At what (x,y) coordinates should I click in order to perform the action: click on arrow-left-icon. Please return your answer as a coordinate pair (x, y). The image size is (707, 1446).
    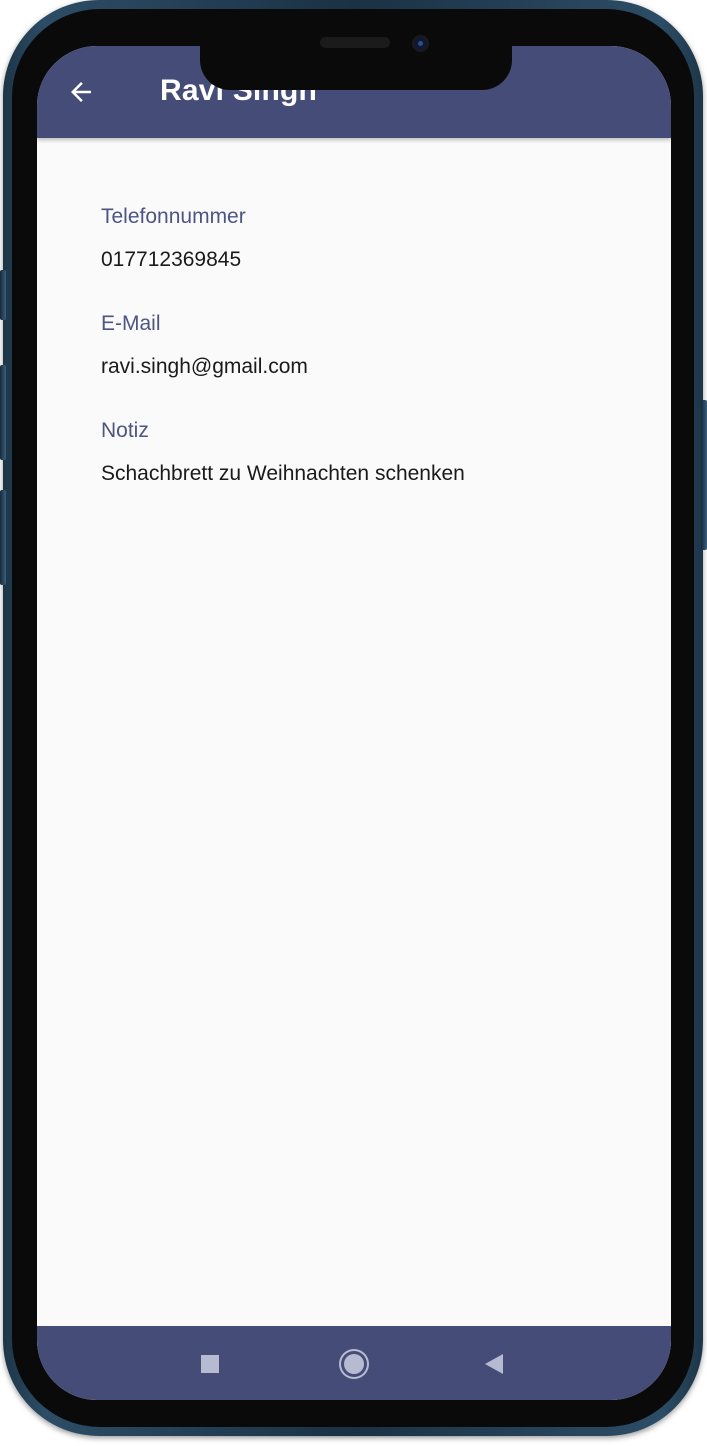
    Looking at the image, I should click on (81, 94).